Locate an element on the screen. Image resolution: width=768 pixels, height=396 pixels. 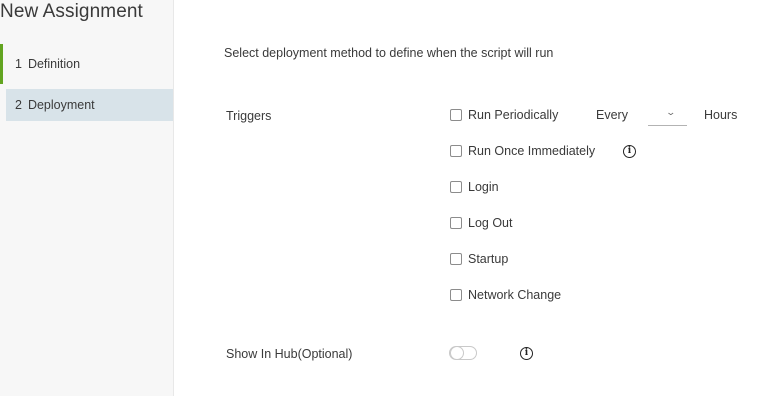
page-title: New Assignment is located at coordinates (71, 11).